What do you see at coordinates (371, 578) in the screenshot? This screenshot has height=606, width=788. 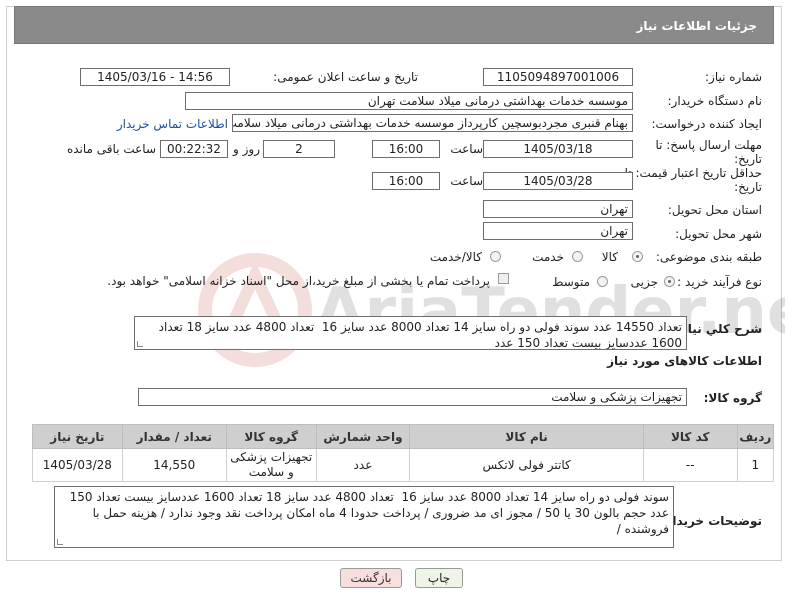 I see `back-button: بازگشت` at bounding box center [371, 578].